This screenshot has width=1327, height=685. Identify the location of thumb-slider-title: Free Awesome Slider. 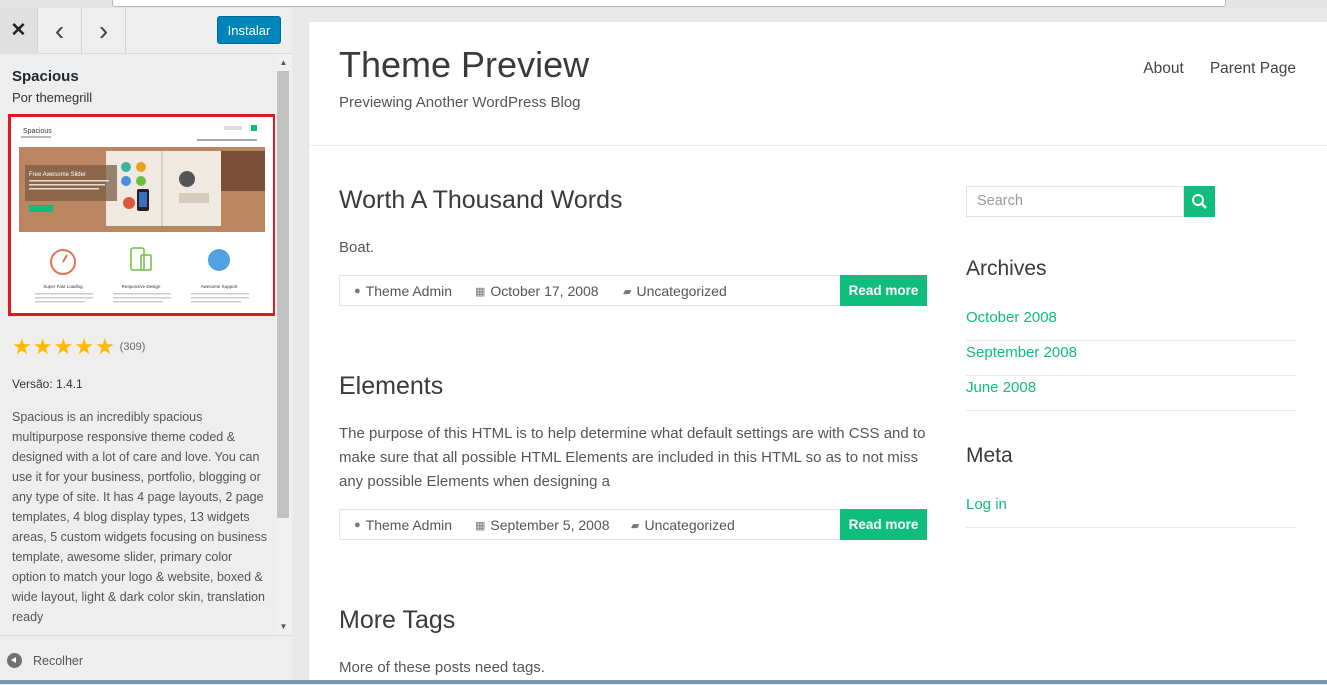
(57, 175).